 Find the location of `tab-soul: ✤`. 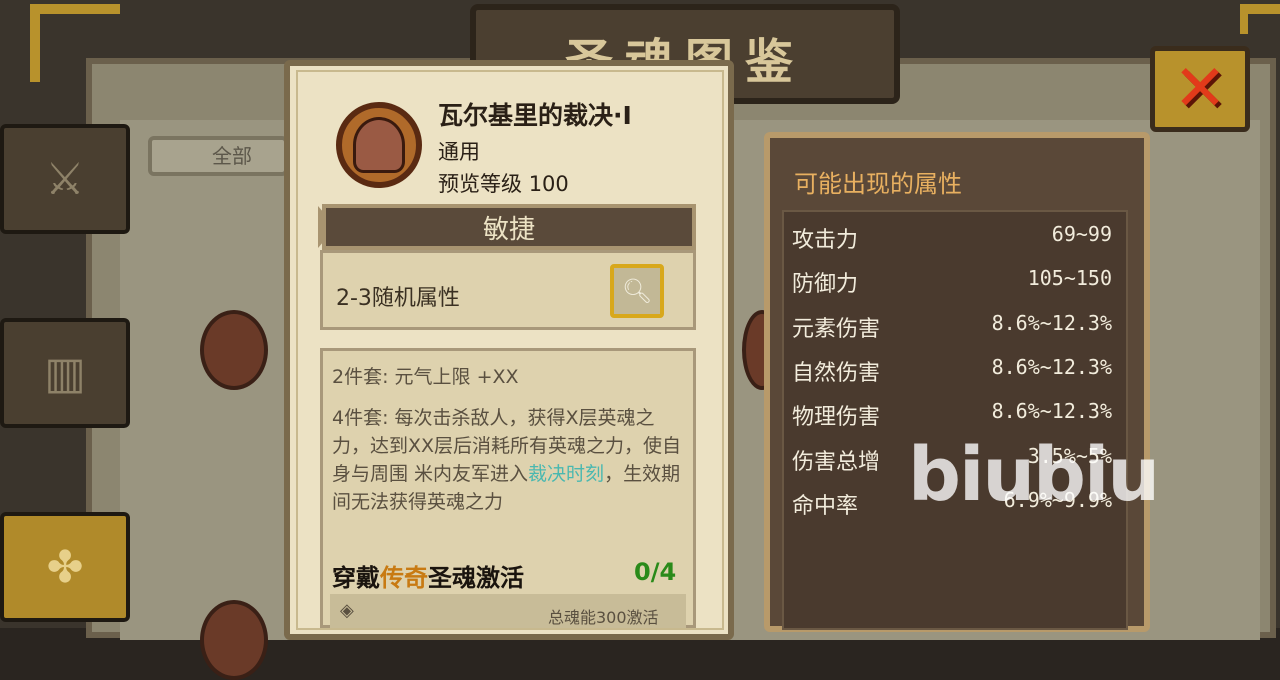

tab-soul: ✤ is located at coordinates (65, 567).